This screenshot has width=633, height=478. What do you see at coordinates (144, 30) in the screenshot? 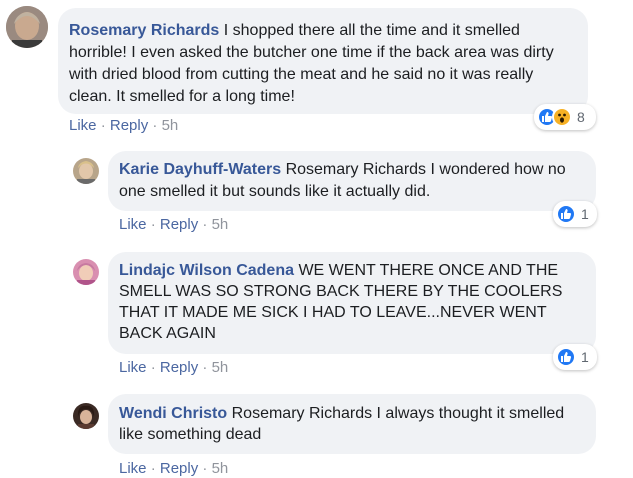
I see `comment-author: Rosemary Richards` at bounding box center [144, 30].